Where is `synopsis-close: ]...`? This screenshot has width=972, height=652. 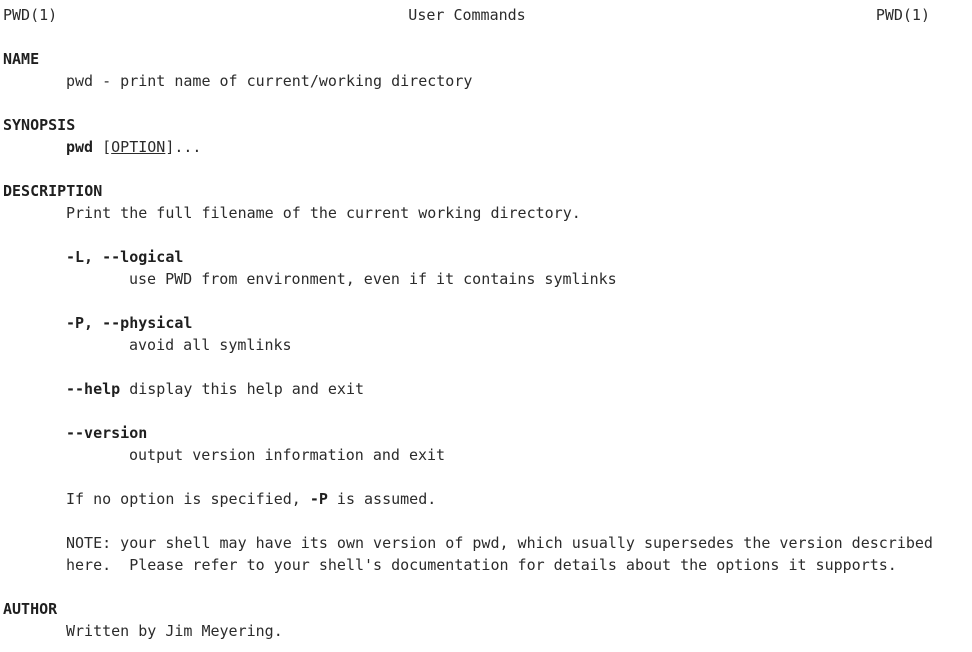
synopsis-close: ]... is located at coordinates (183, 147).